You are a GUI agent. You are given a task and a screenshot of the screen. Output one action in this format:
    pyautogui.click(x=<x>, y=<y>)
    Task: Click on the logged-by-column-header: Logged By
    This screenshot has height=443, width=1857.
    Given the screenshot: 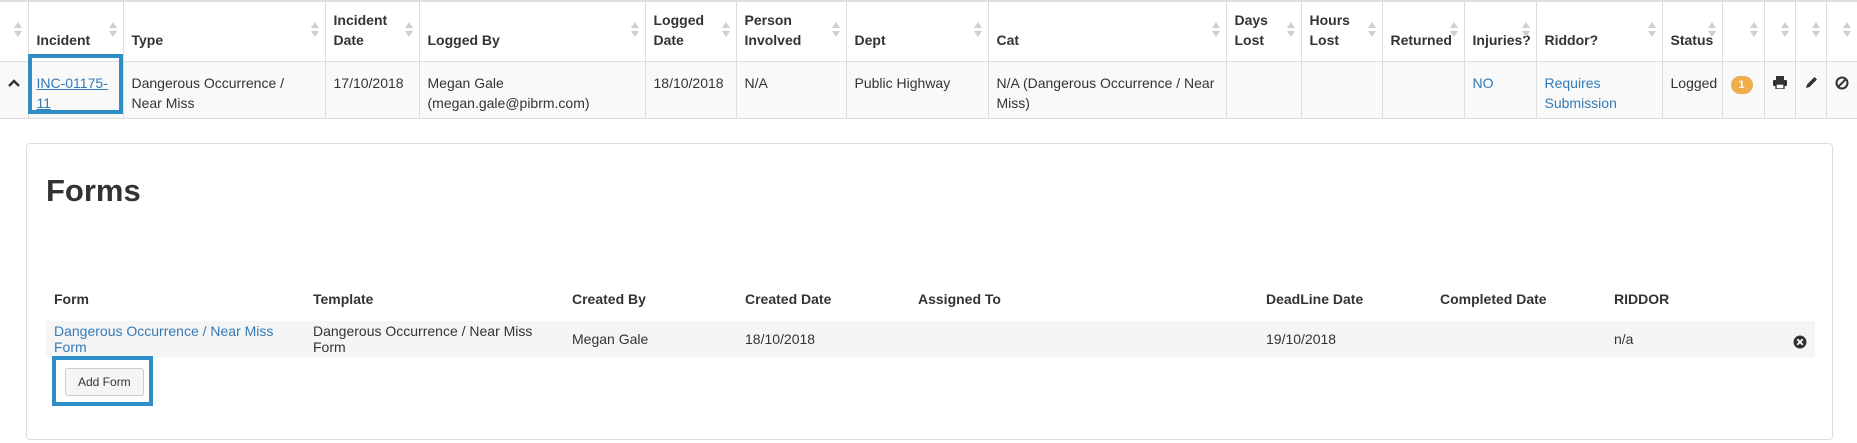 What is the action you would take?
    pyautogui.click(x=532, y=31)
    